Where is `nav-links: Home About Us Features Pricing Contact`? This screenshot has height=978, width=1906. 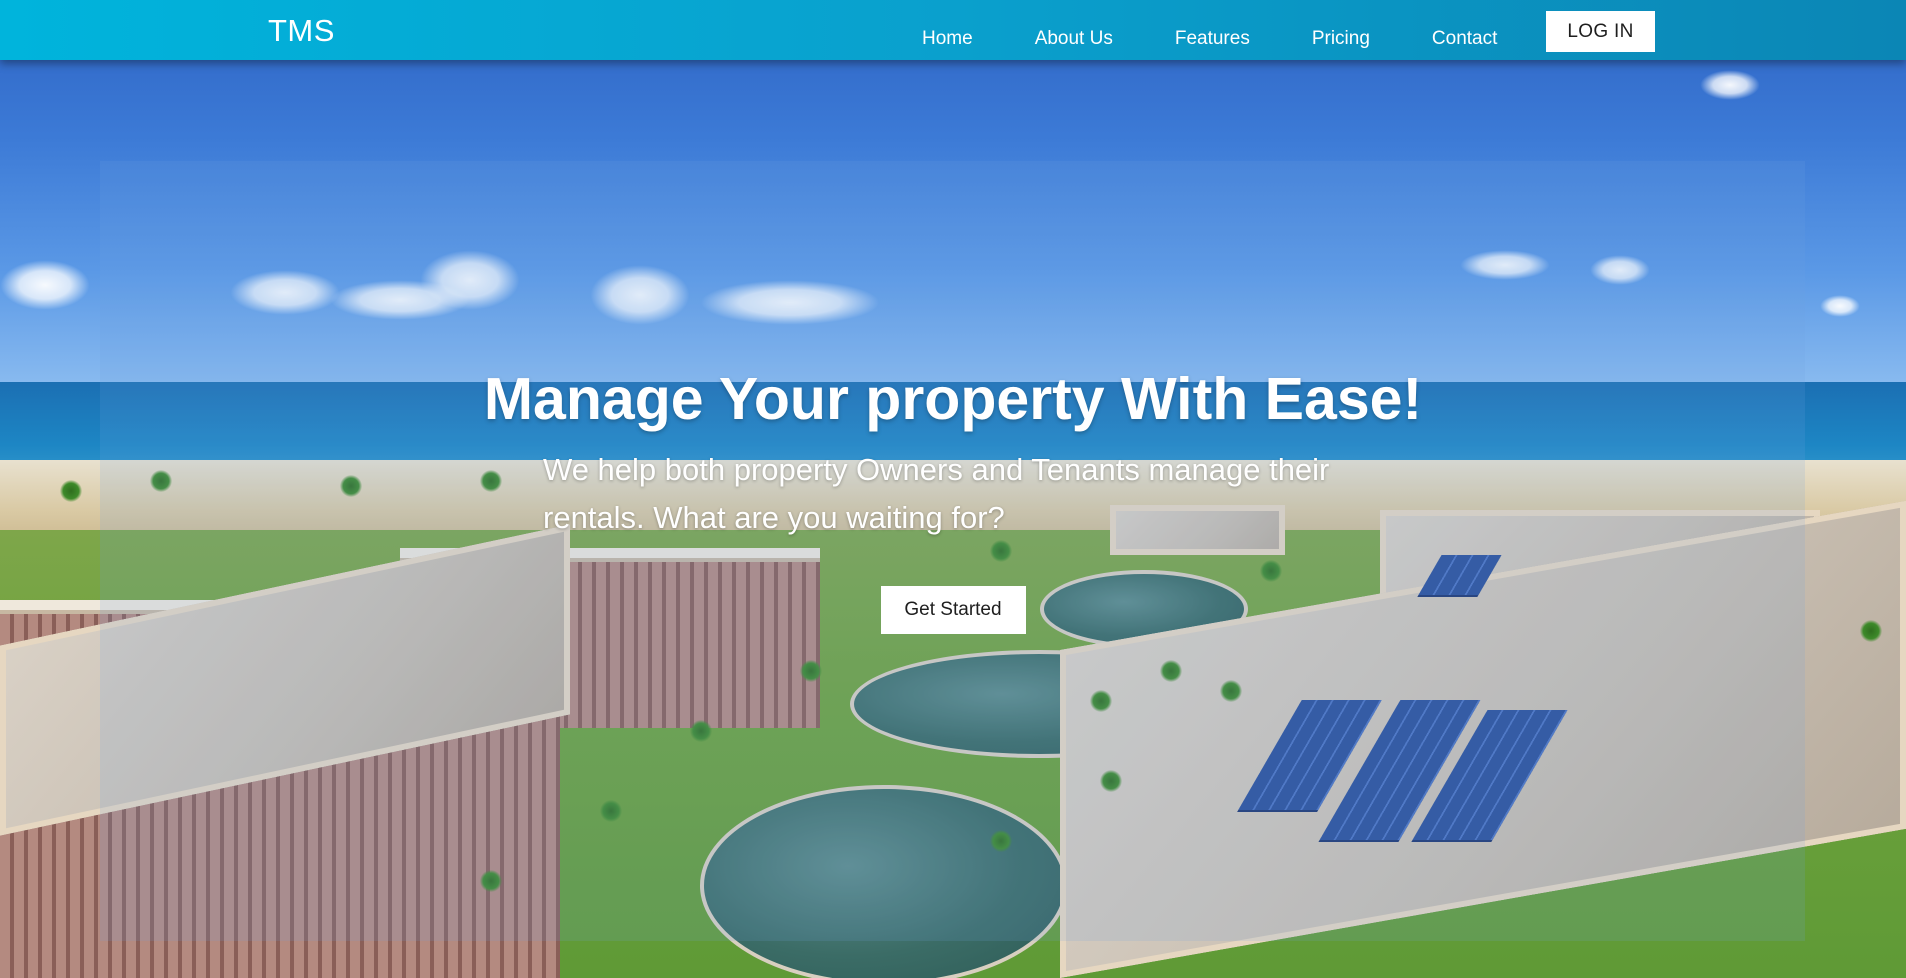 nav-links: Home About Us Features Pricing Contact is located at coordinates (1209, 39).